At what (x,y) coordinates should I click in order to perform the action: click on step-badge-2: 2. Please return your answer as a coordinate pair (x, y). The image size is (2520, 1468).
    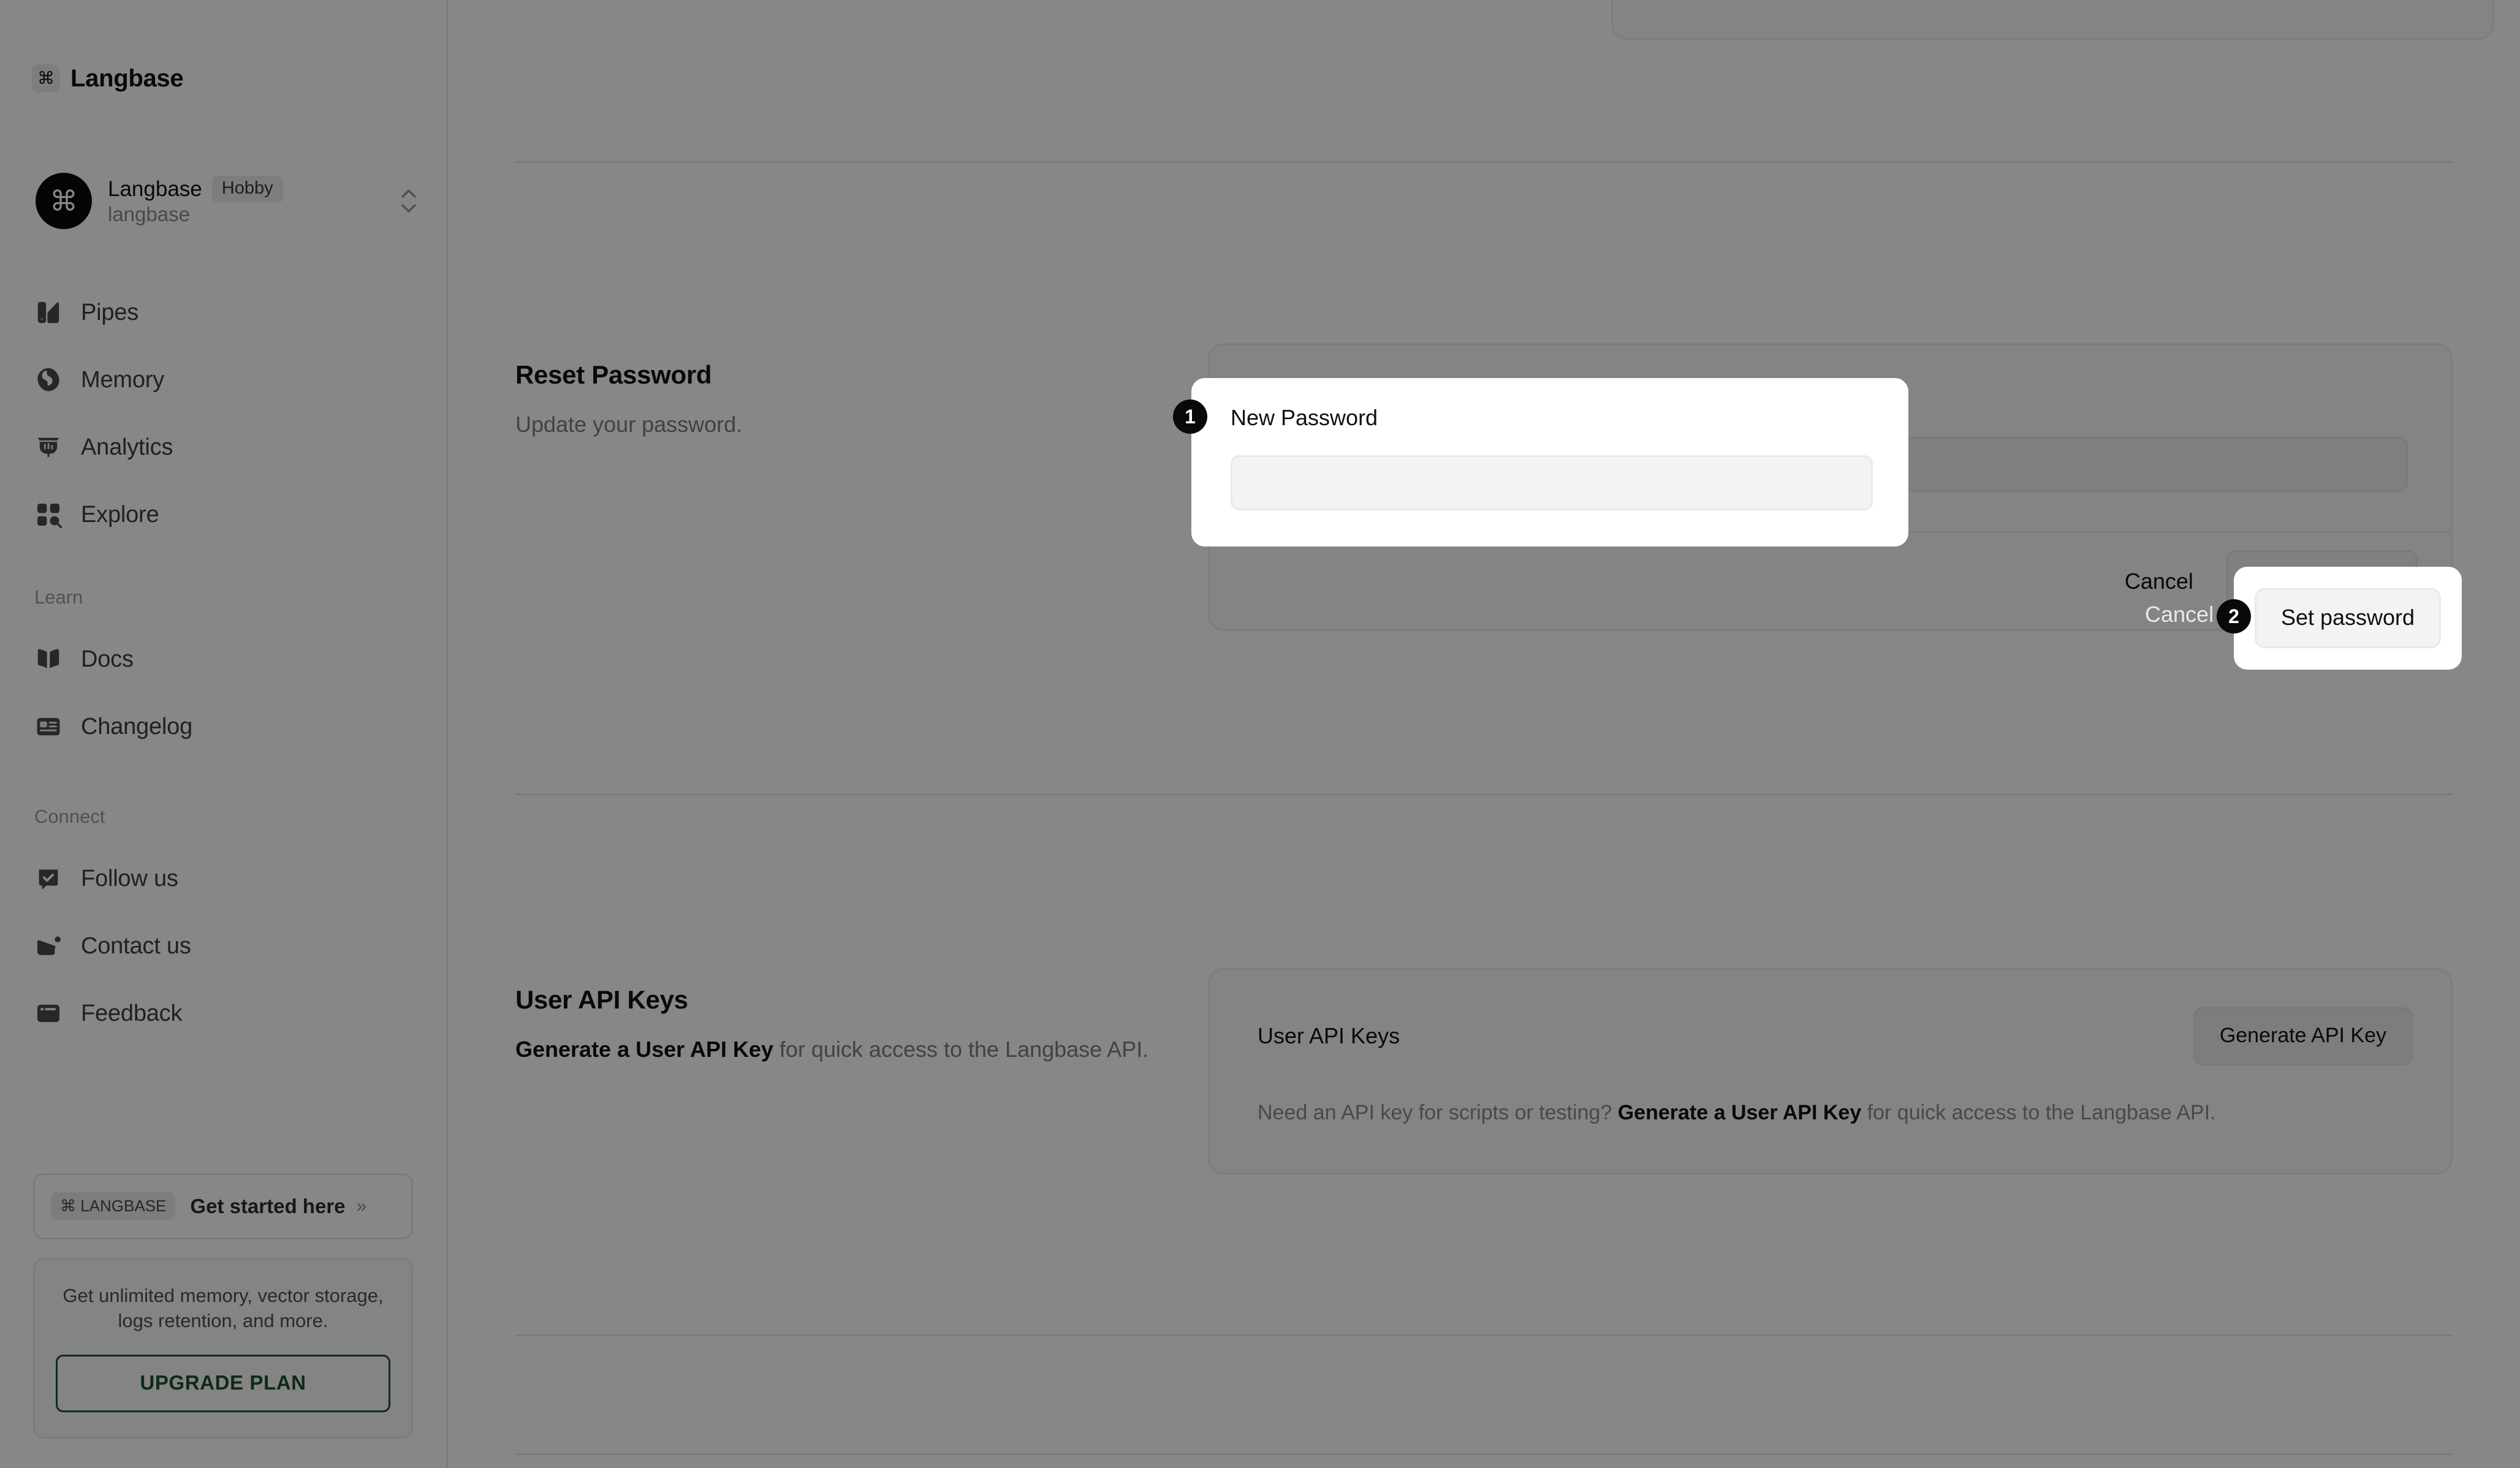
    Looking at the image, I should click on (2234, 616).